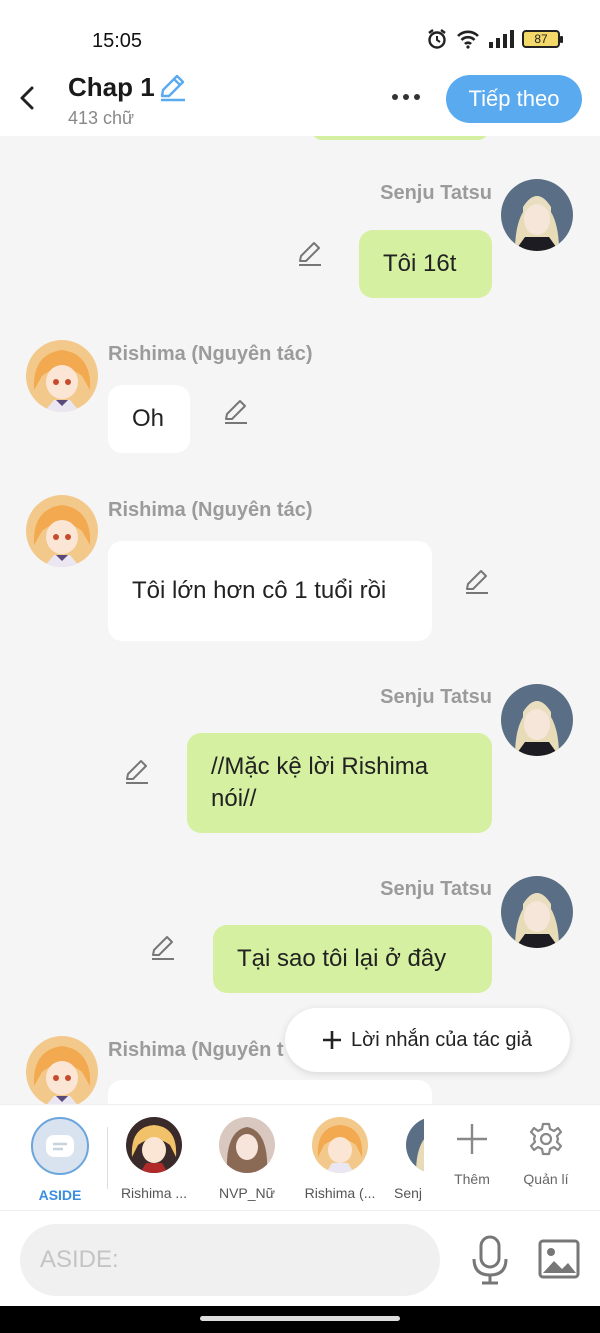 This screenshot has width=600, height=1333. I want to click on character-nvp-nu: NVP_Nữ, so click(247, 1159).